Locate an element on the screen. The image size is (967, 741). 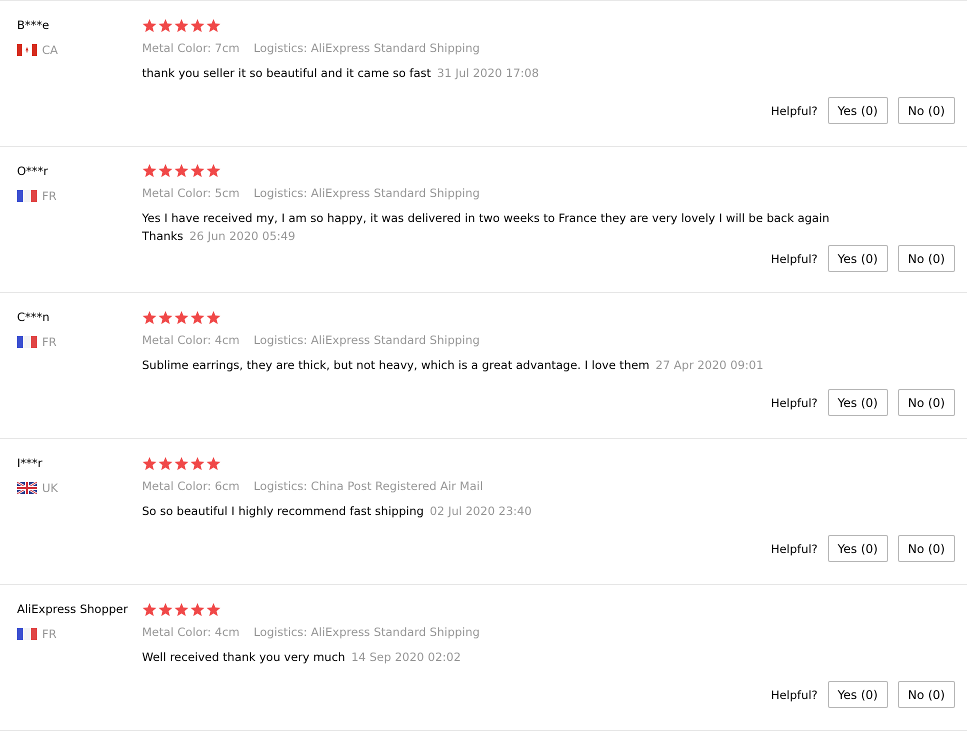
review-text: So so beautiful I highly recommend fast shipping 02 Jul 2020 23:40 is located at coordinates (337, 511).